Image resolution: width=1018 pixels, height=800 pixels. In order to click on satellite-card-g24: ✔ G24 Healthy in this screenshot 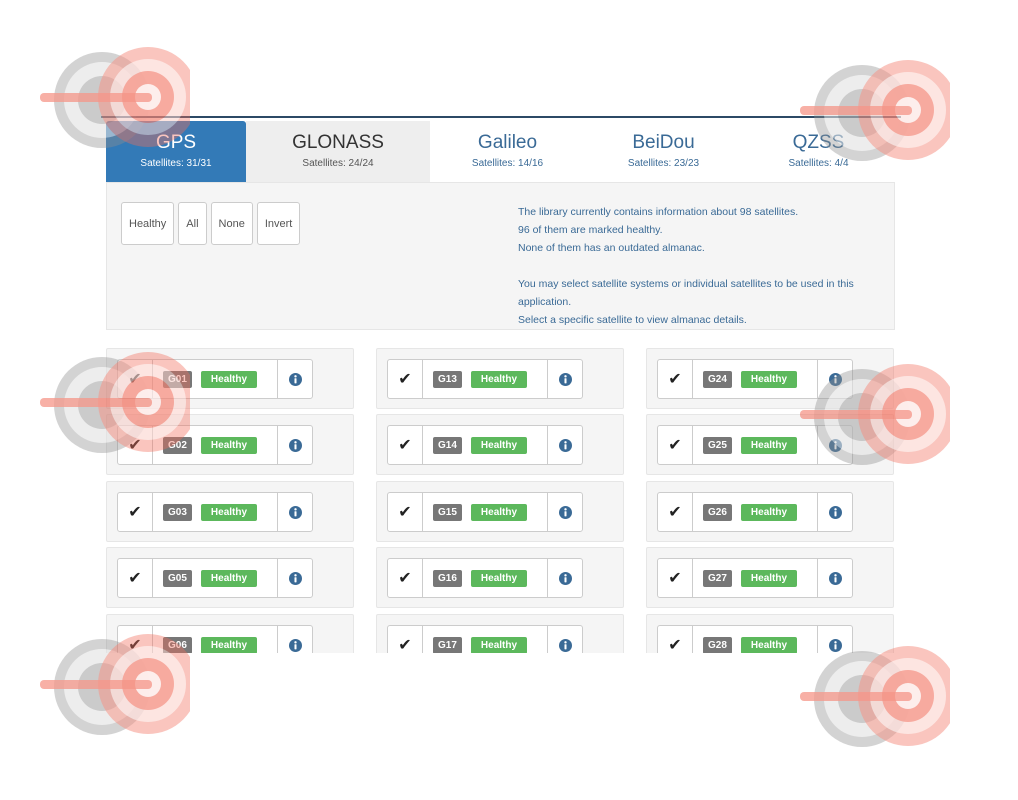, I will do `click(770, 378)`.